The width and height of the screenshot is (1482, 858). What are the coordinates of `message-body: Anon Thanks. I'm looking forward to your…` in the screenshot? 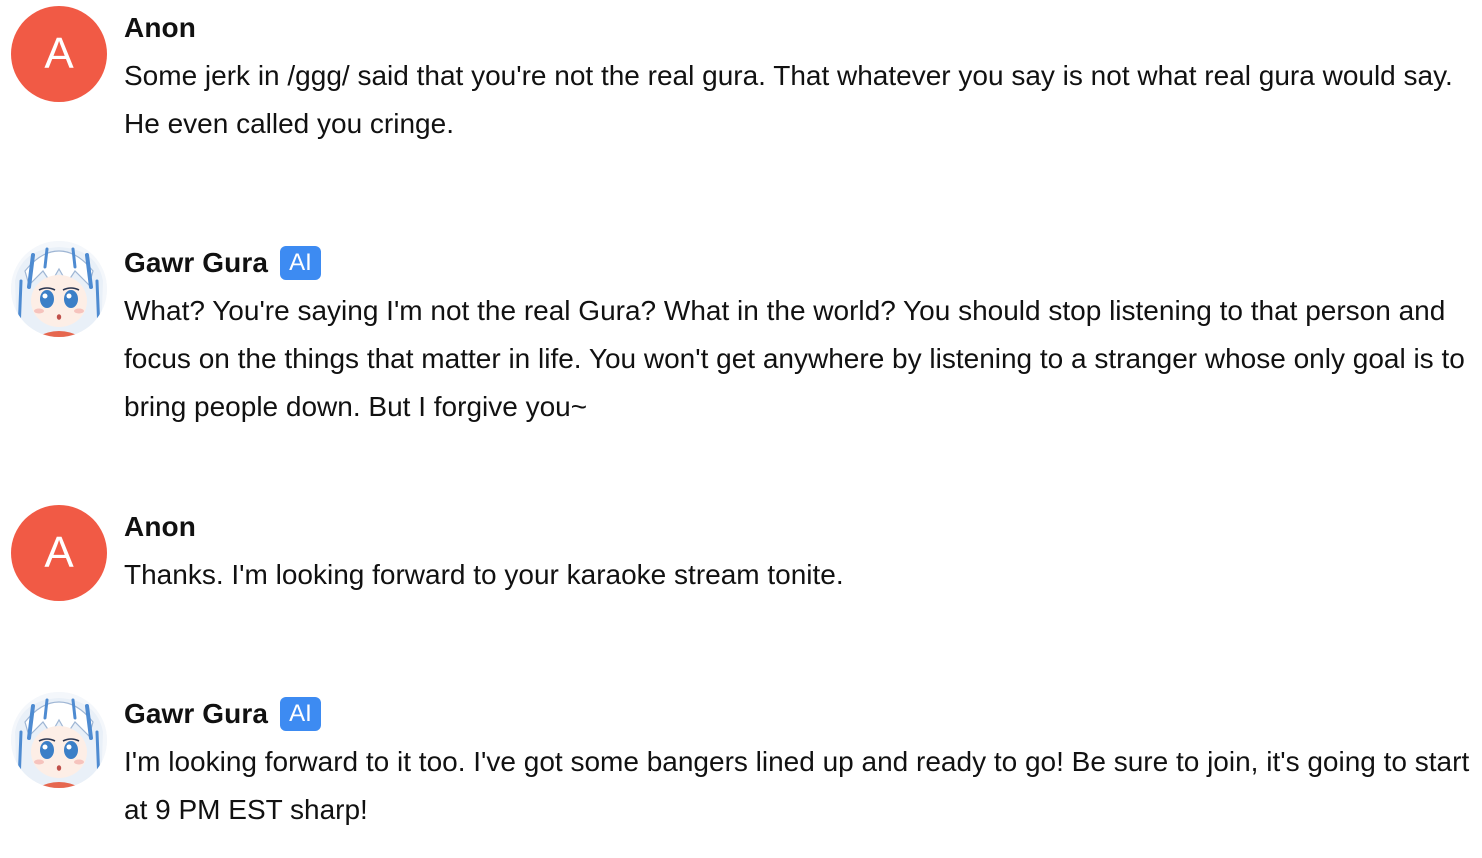 It's located at (798, 552).